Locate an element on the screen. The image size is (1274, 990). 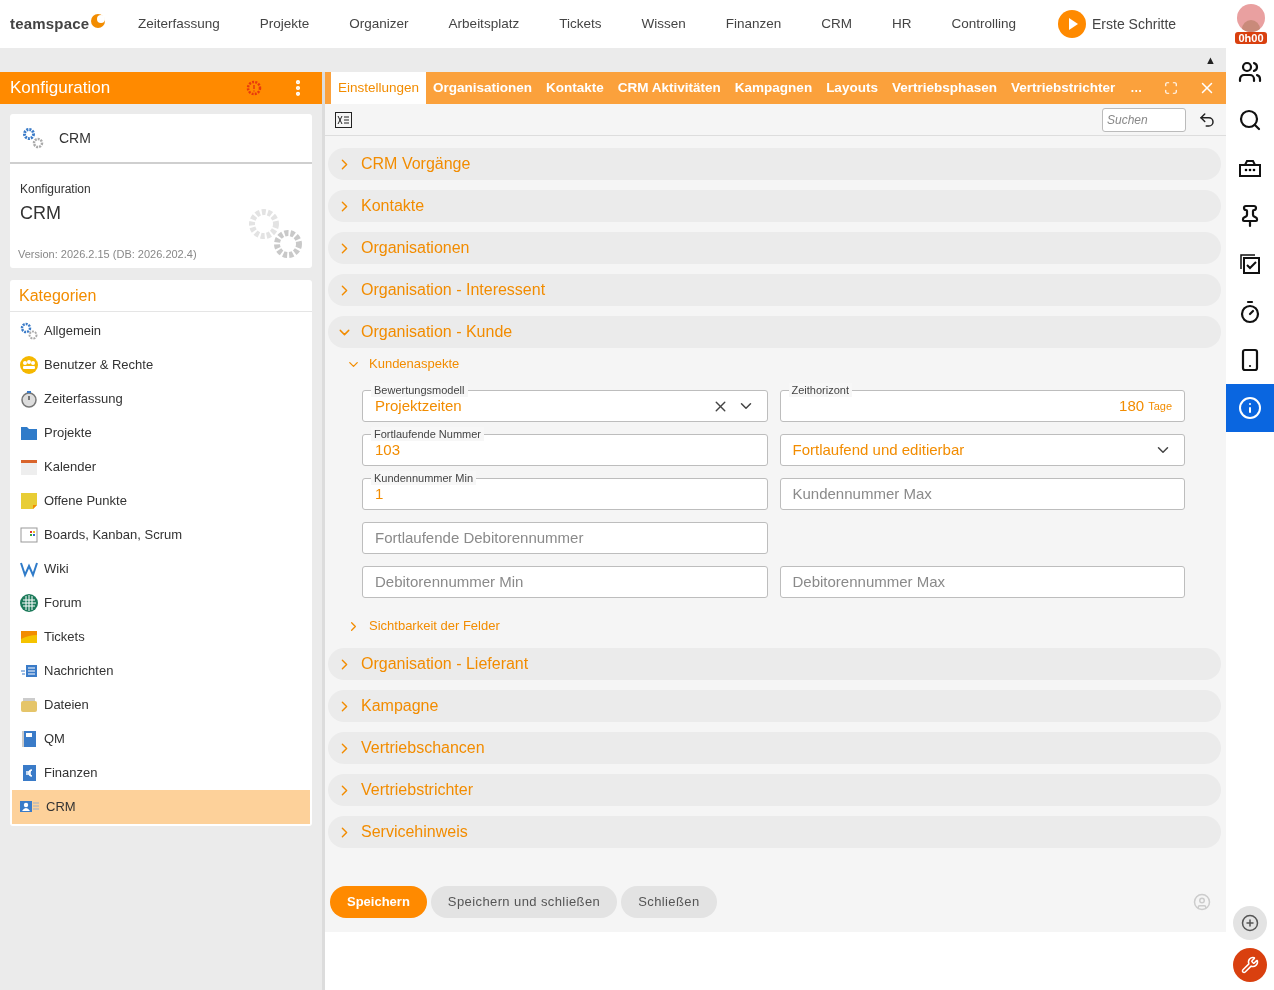
ticket-icon is located at coordinates (29, 637).